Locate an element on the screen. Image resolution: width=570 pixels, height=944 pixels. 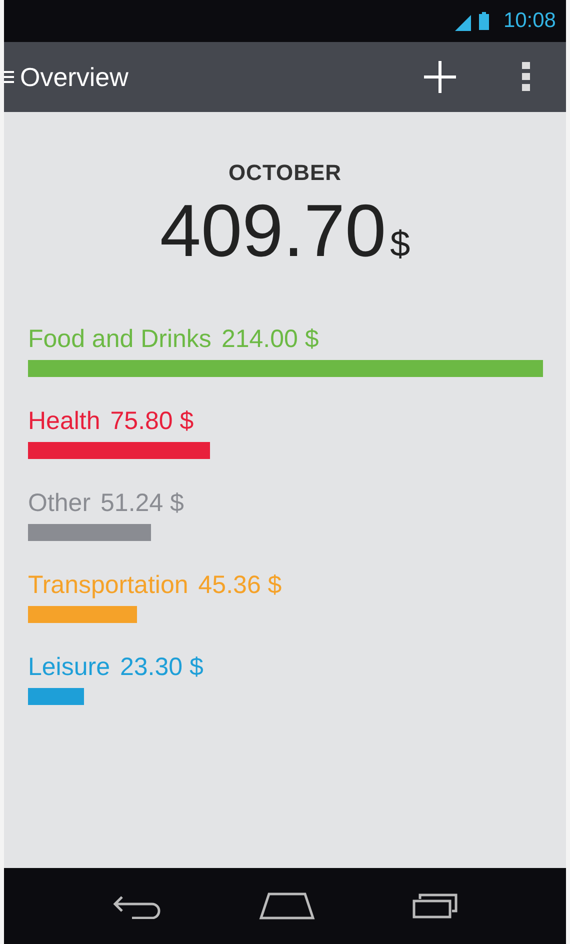
battery-icon is located at coordinates (484, 21).